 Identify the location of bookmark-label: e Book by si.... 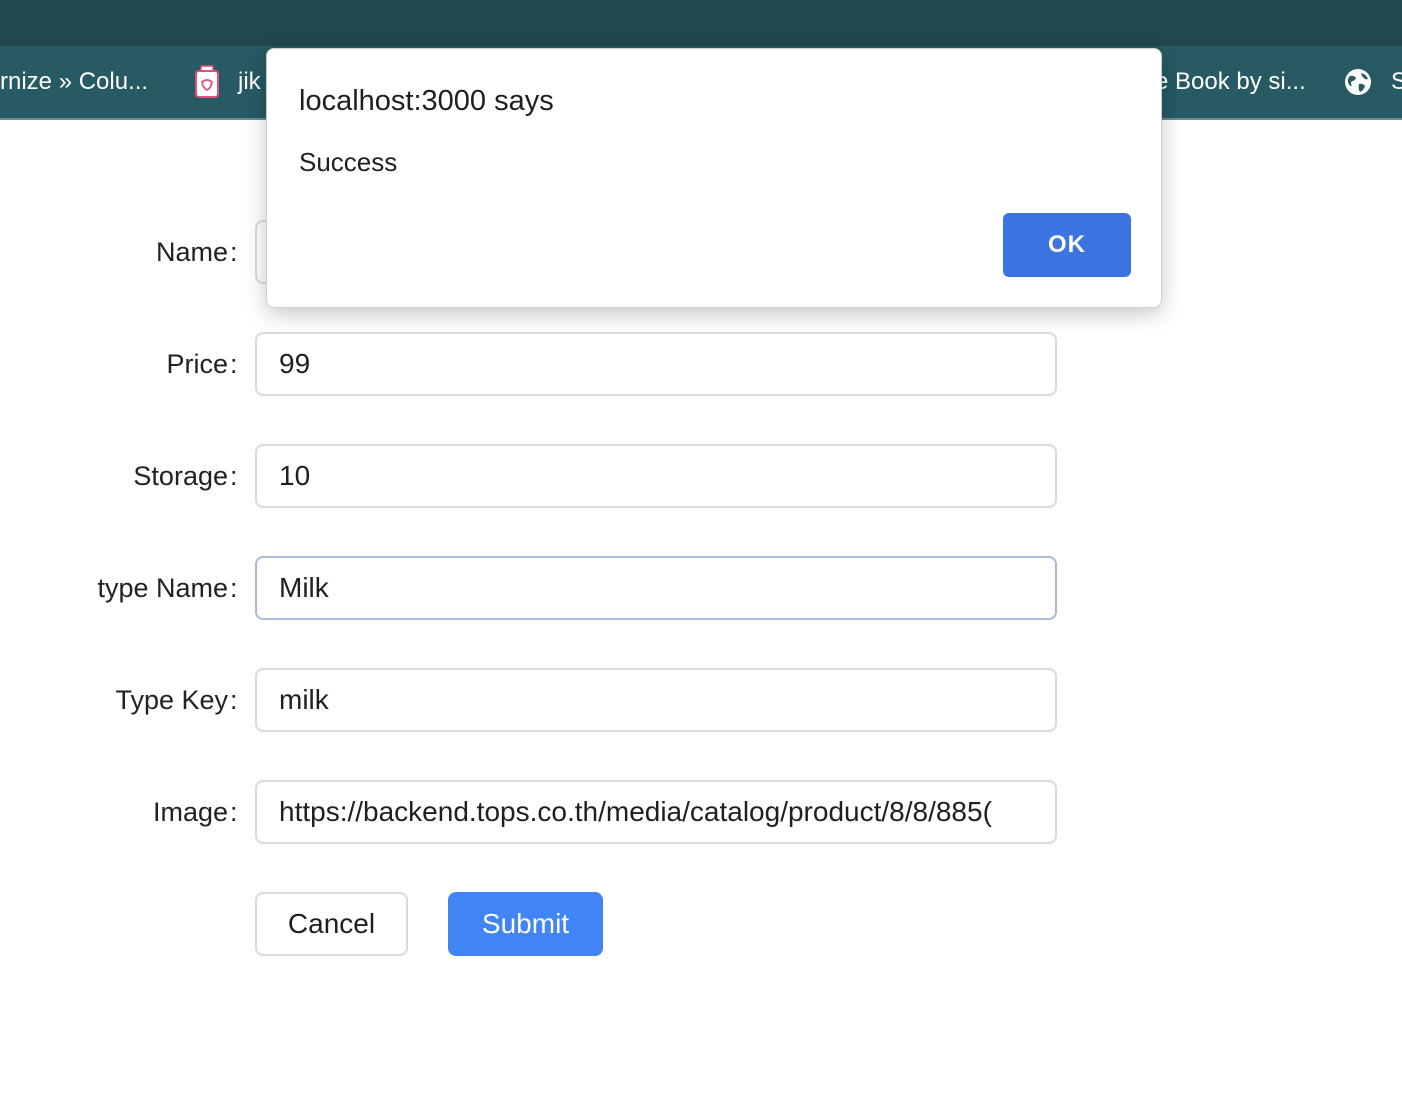
(1230, 81).